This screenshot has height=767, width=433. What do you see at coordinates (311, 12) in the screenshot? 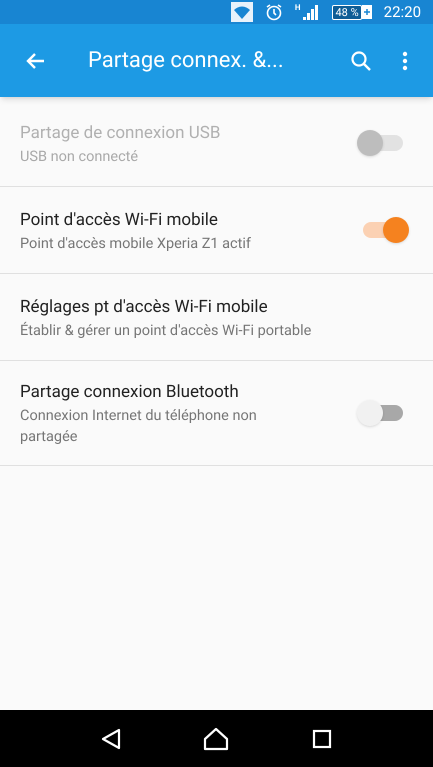
I see `signal-icon` at bounding box center [311, 12].